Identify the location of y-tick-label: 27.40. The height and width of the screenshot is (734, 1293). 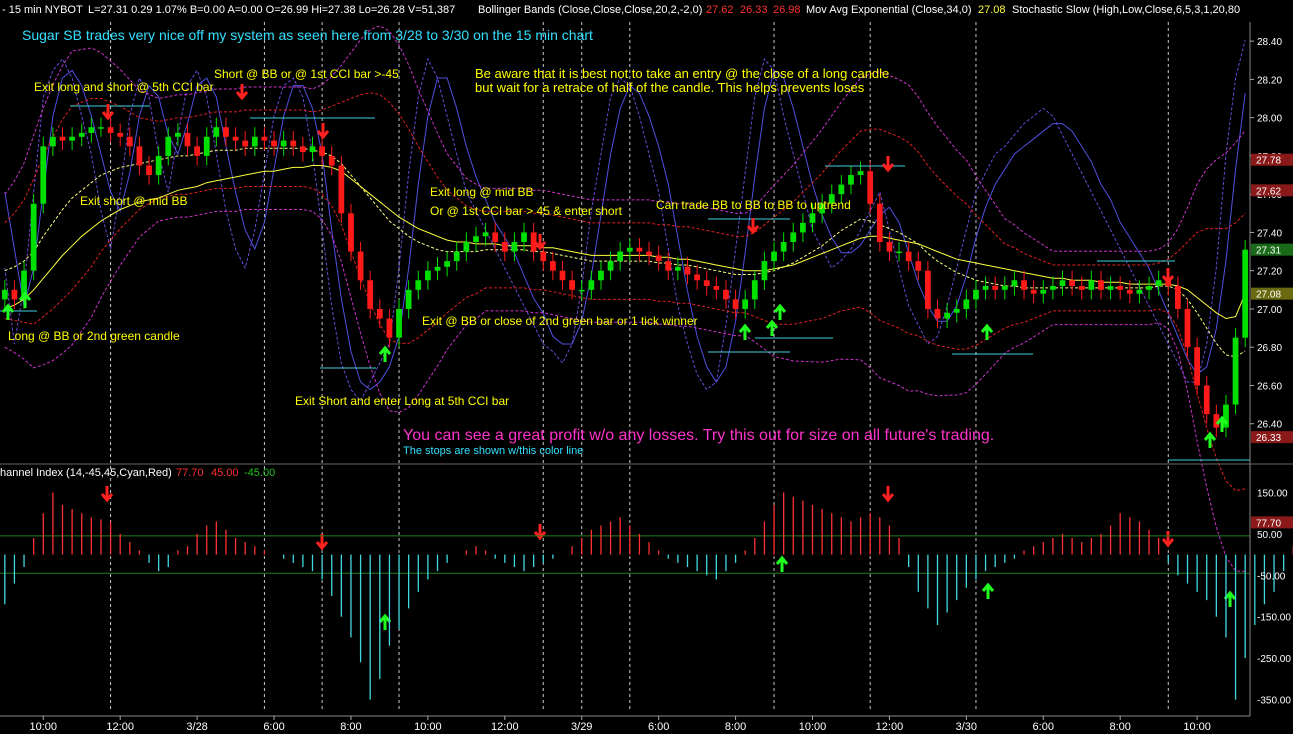
(1269, 233).